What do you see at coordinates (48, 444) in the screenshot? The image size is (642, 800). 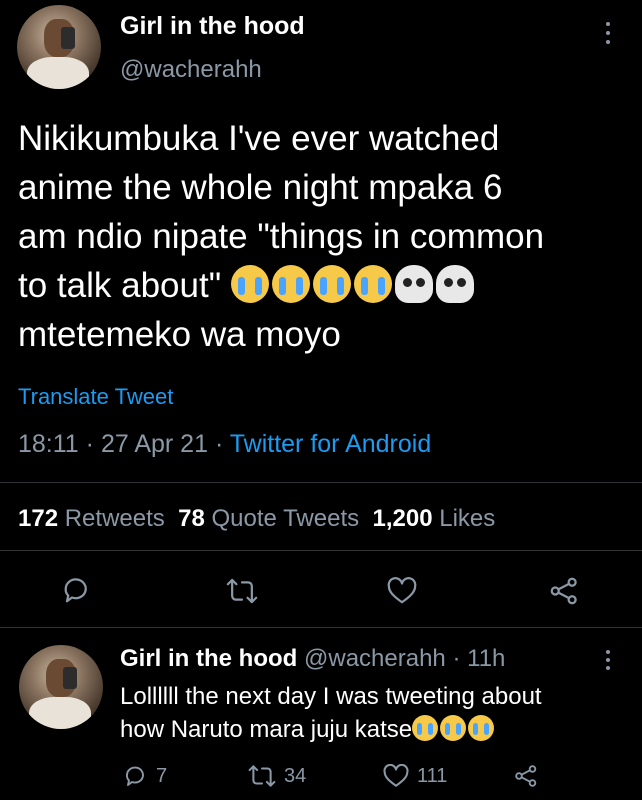 I see `tweet-time: 18:11` at bounding box center [48, 444].